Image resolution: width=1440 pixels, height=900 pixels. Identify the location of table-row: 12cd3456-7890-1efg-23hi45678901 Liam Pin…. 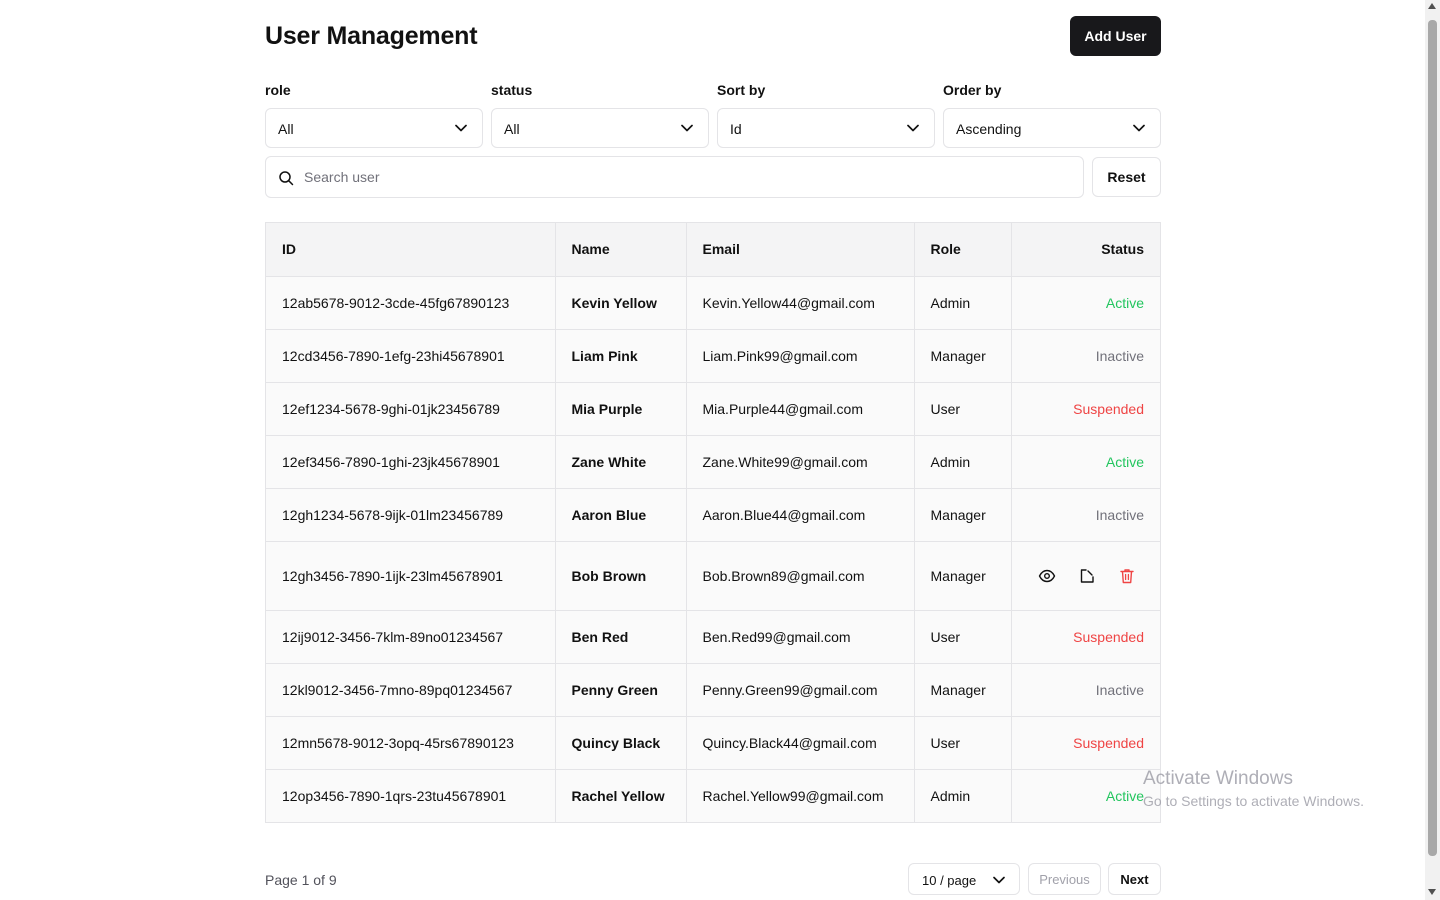
(713, 356).